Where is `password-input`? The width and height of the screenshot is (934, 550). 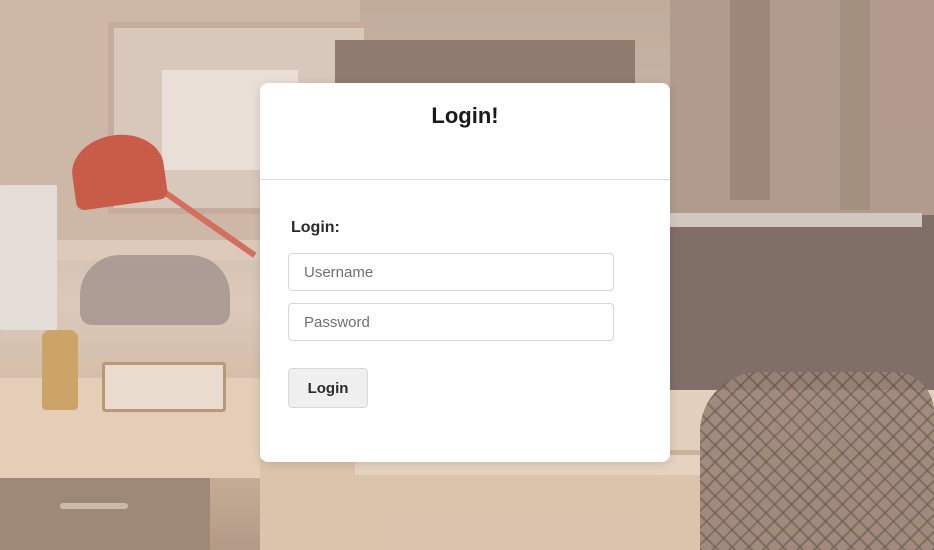 password-input is located at coordinates (451, 322).